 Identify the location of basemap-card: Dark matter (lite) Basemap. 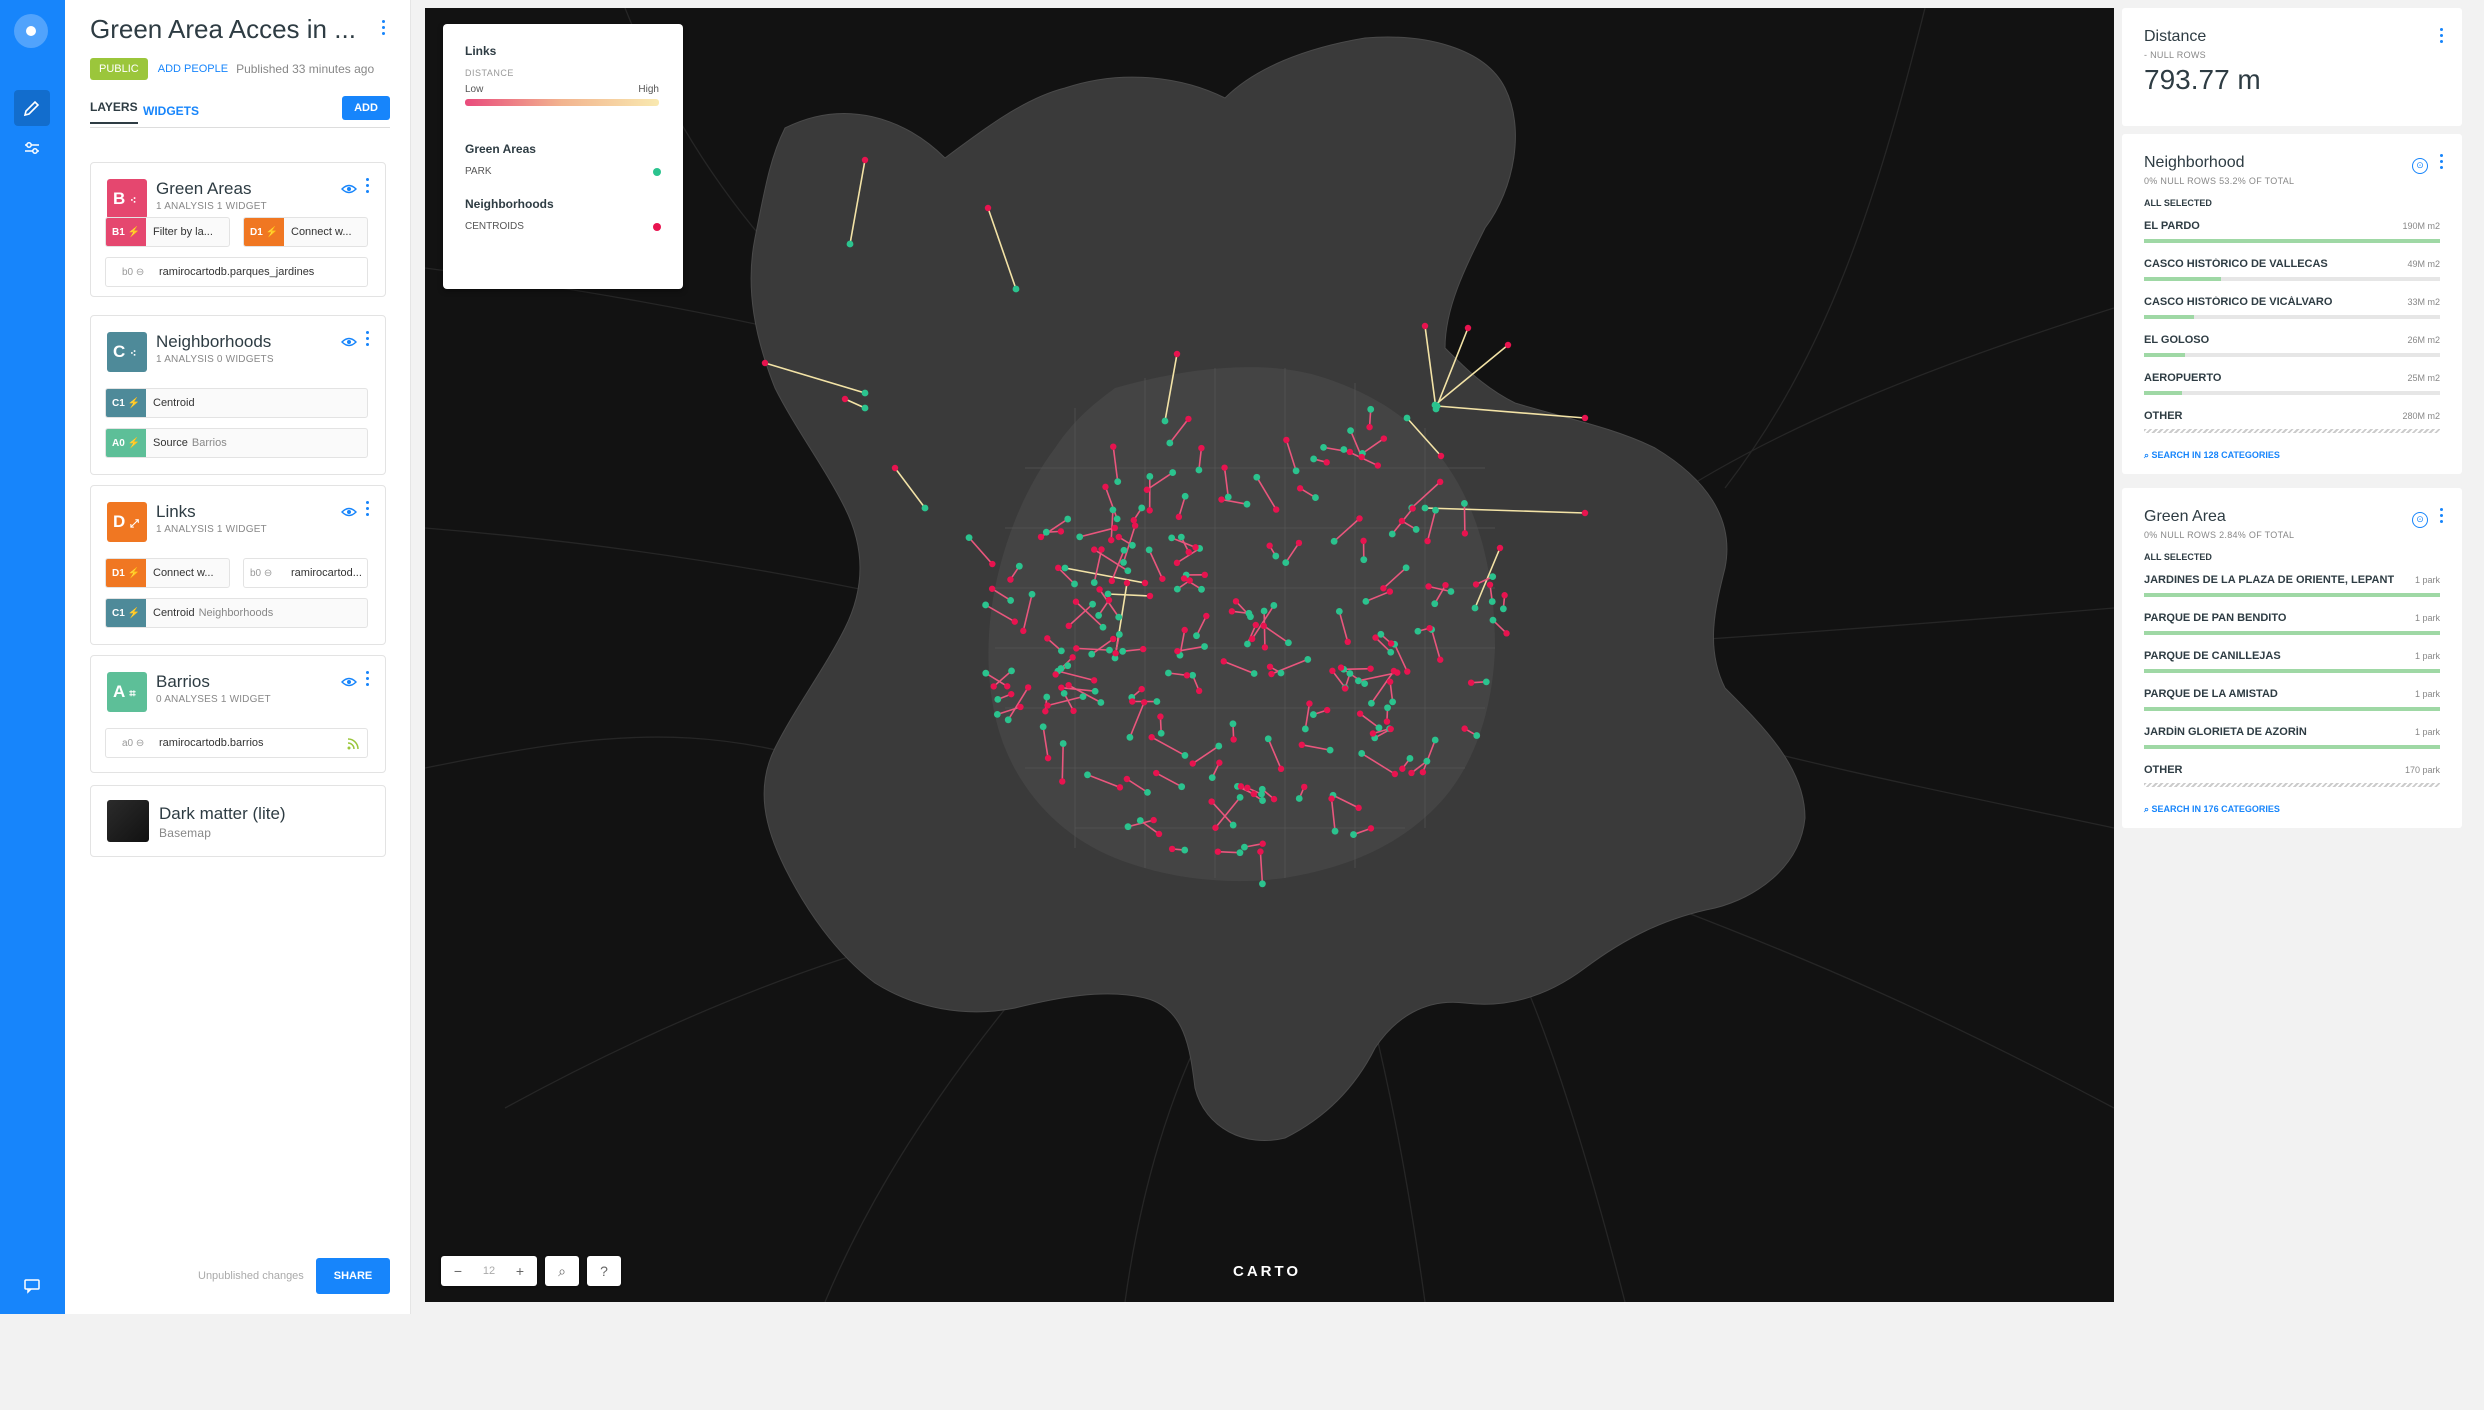
(238, 821).